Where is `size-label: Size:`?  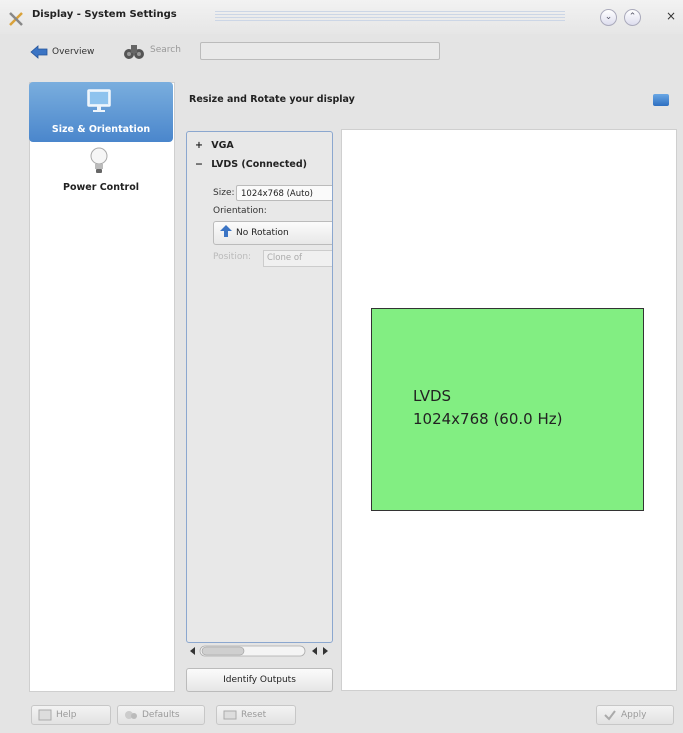 size-label: Size: is located at coordinates (224, 193).